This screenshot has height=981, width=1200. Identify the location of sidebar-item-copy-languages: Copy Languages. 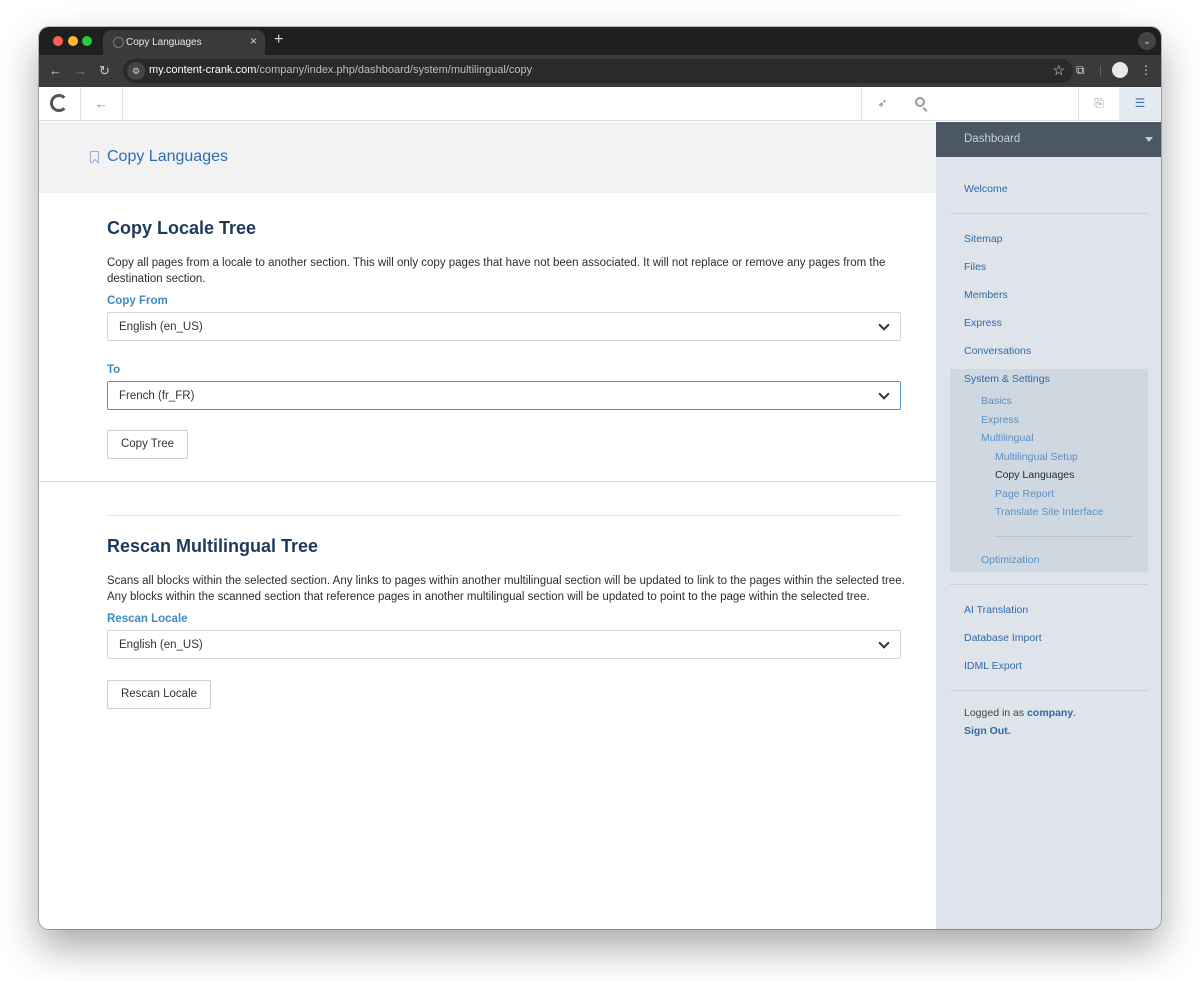
(1034, 475).